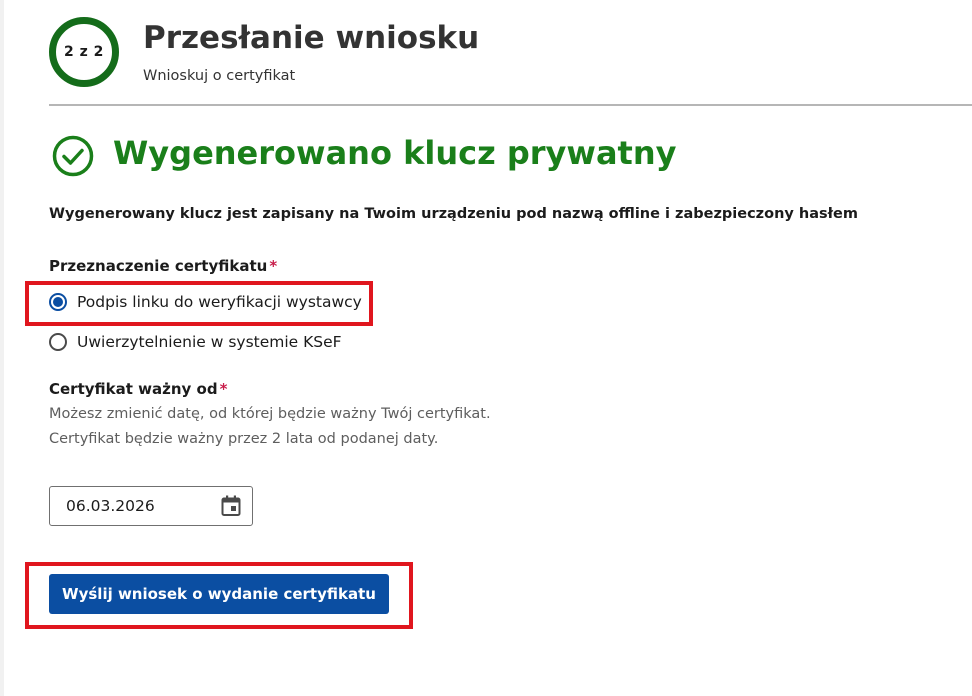 The height and width of the screenshot is (696, 972). Describe the element at coordinates (133, 389) in the screenshot. I see `valid-from-label-text: Certyfikat ważny od` at that location.